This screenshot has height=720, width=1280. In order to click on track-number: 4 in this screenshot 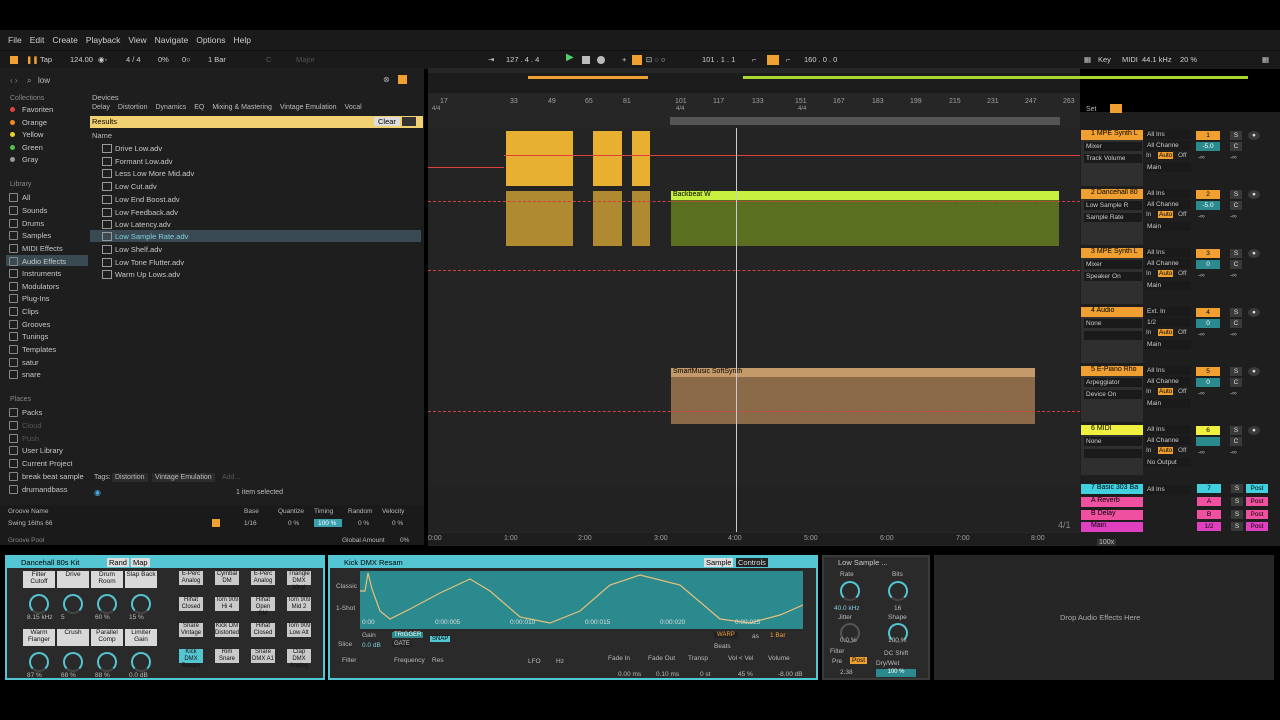, I will do `click(1208, 312)`.